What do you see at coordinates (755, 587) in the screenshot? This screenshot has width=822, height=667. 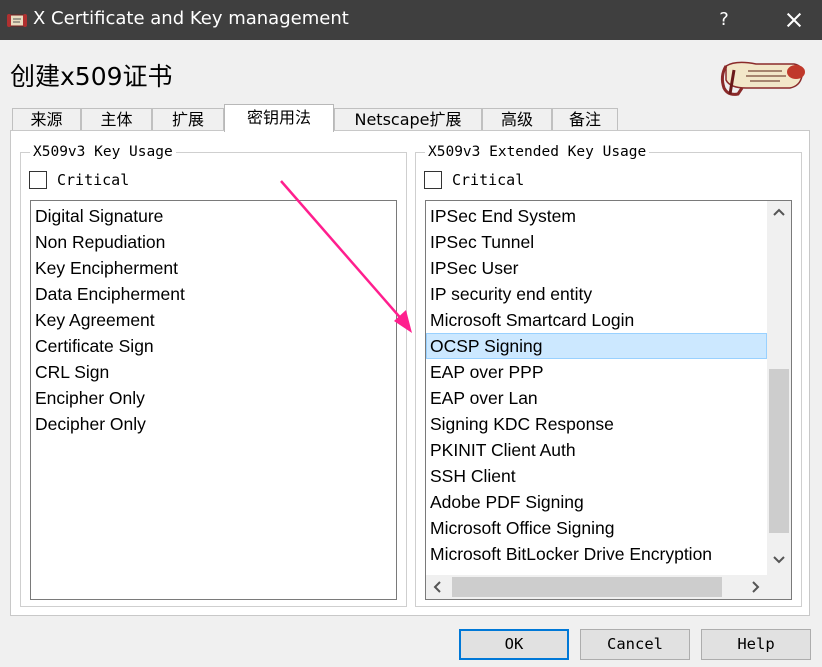 I see `scroll-right-icon` at bounding box center [755, 587].